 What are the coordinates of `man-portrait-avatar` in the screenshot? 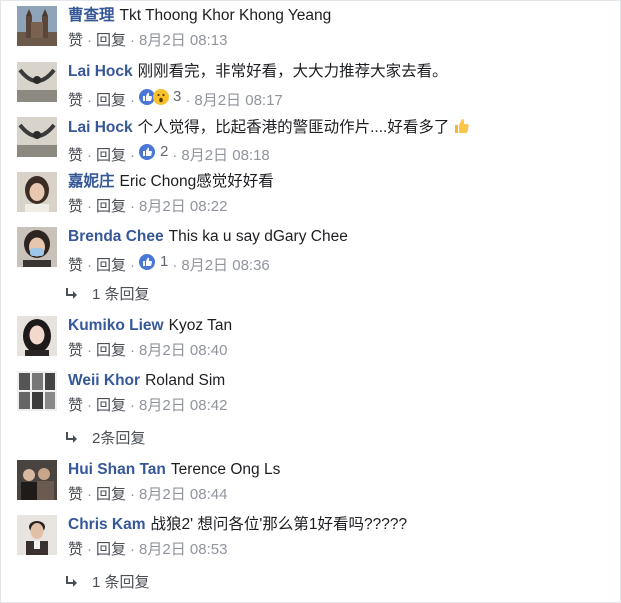 It's located at (37, 535).